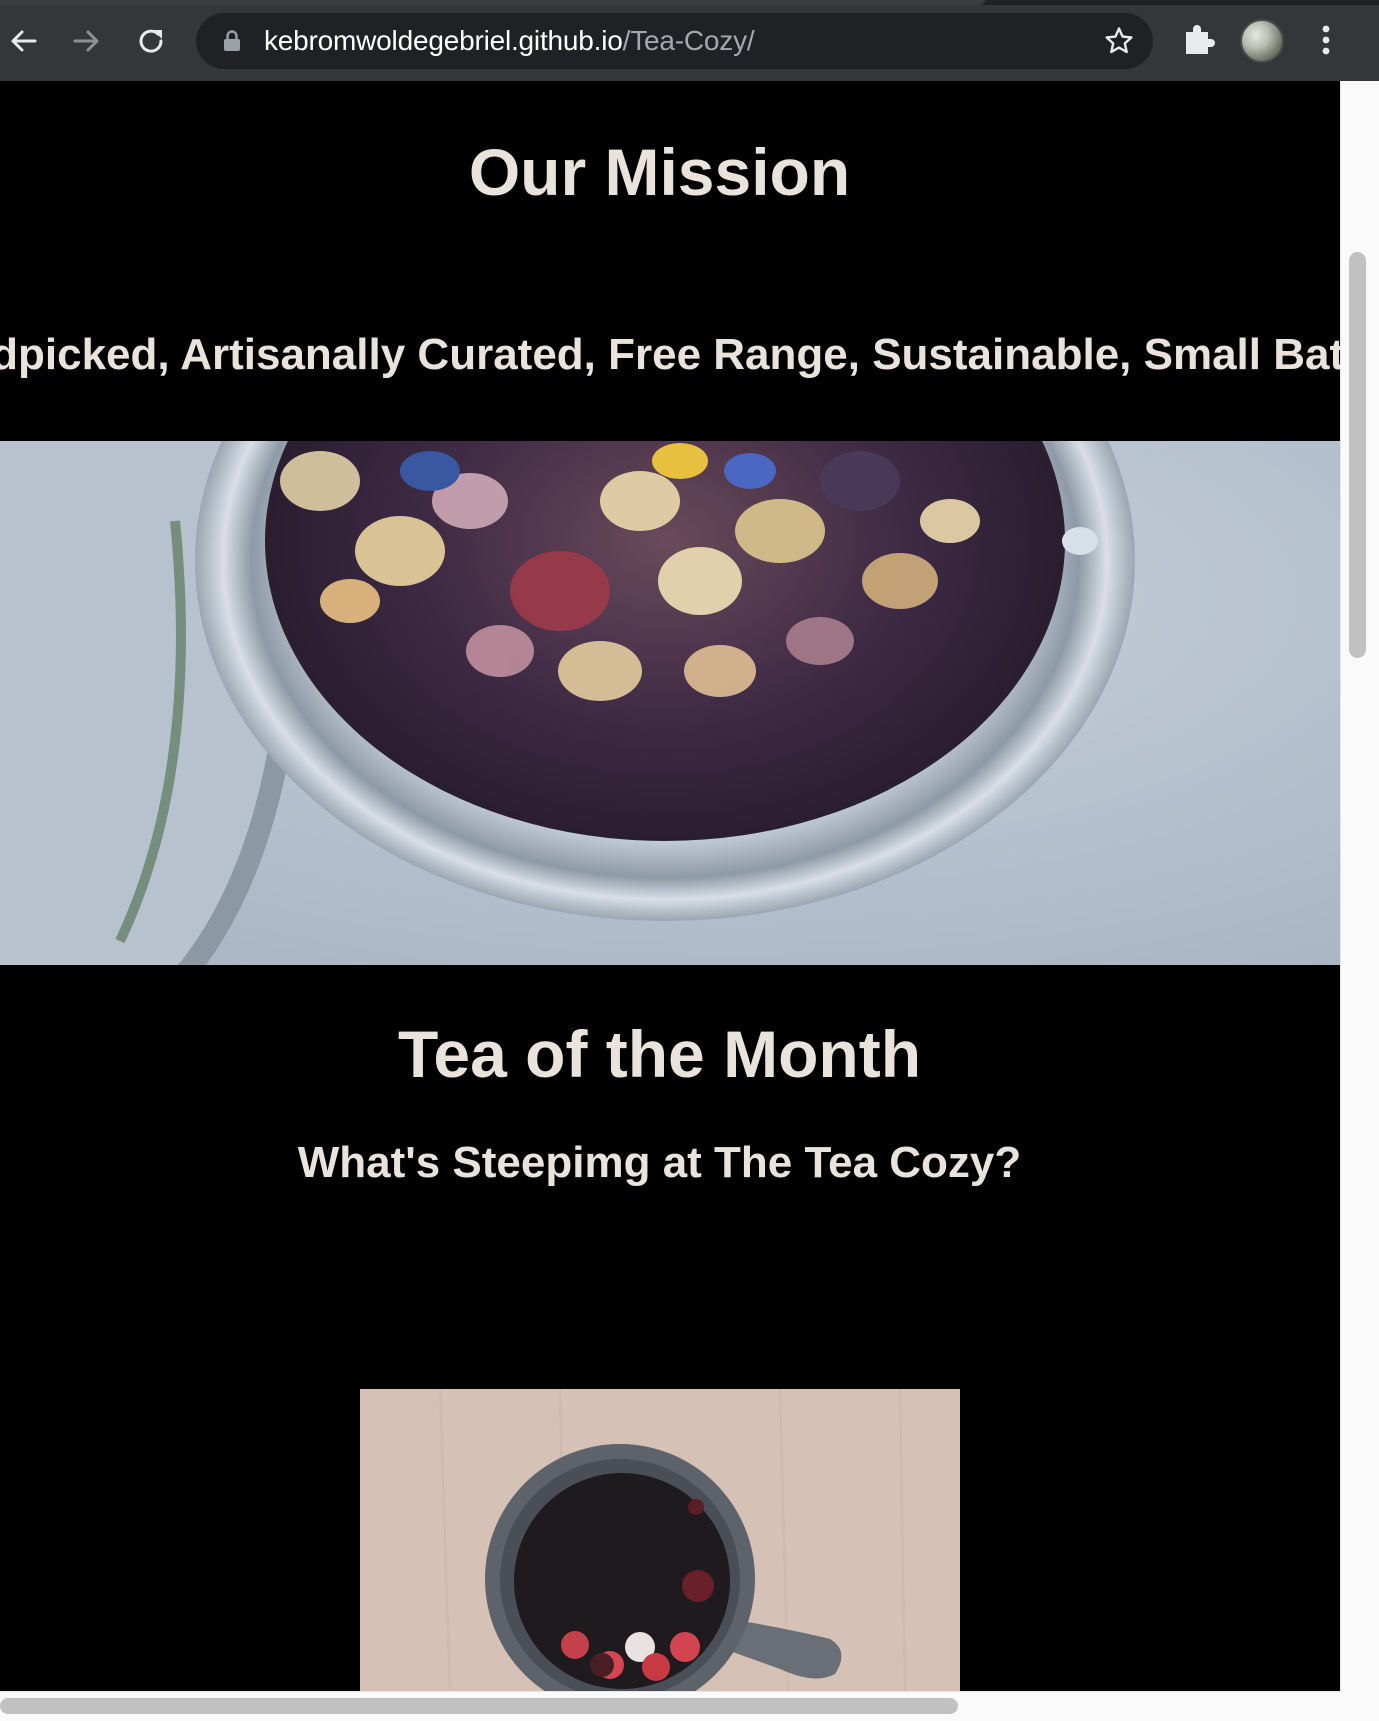 The width and height of the screenshot is (1379, 1721). I want to click on puzzle-icon, so click(1198, 40).